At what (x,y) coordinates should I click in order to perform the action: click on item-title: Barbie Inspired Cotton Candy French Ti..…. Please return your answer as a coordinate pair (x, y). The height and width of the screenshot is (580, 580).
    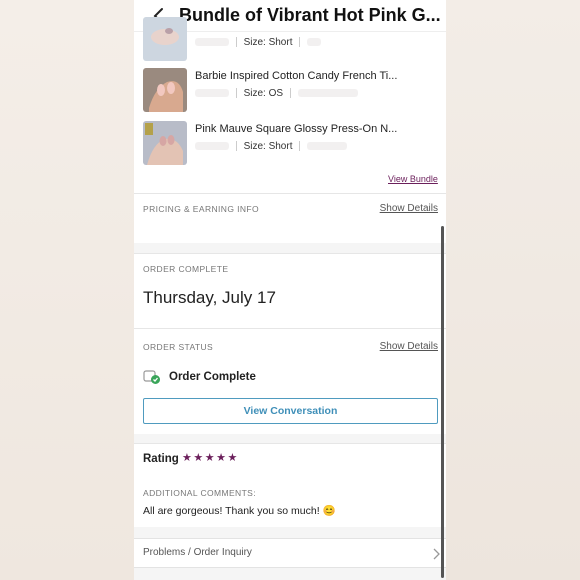
    Looking at the image, I should click on (296, 76).